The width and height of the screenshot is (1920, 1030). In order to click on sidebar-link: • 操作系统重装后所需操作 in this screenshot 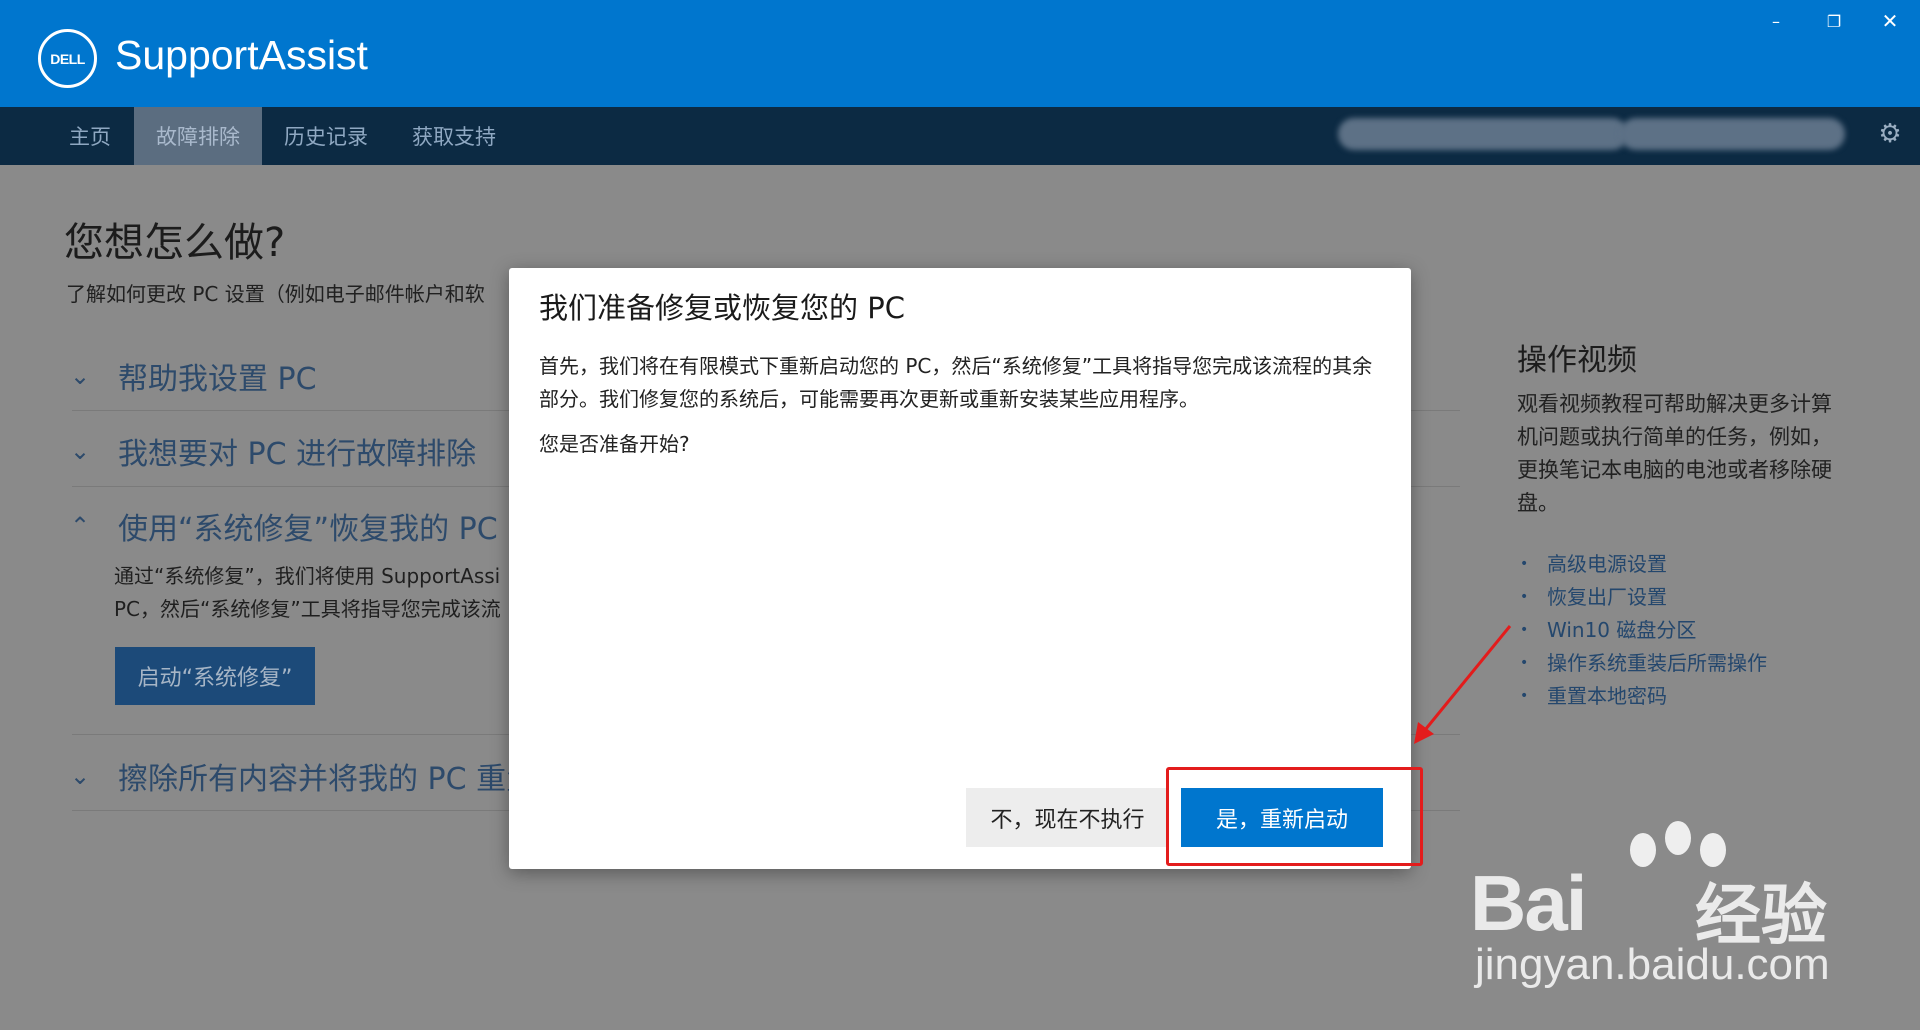, I will do `click(1643, 663)`.